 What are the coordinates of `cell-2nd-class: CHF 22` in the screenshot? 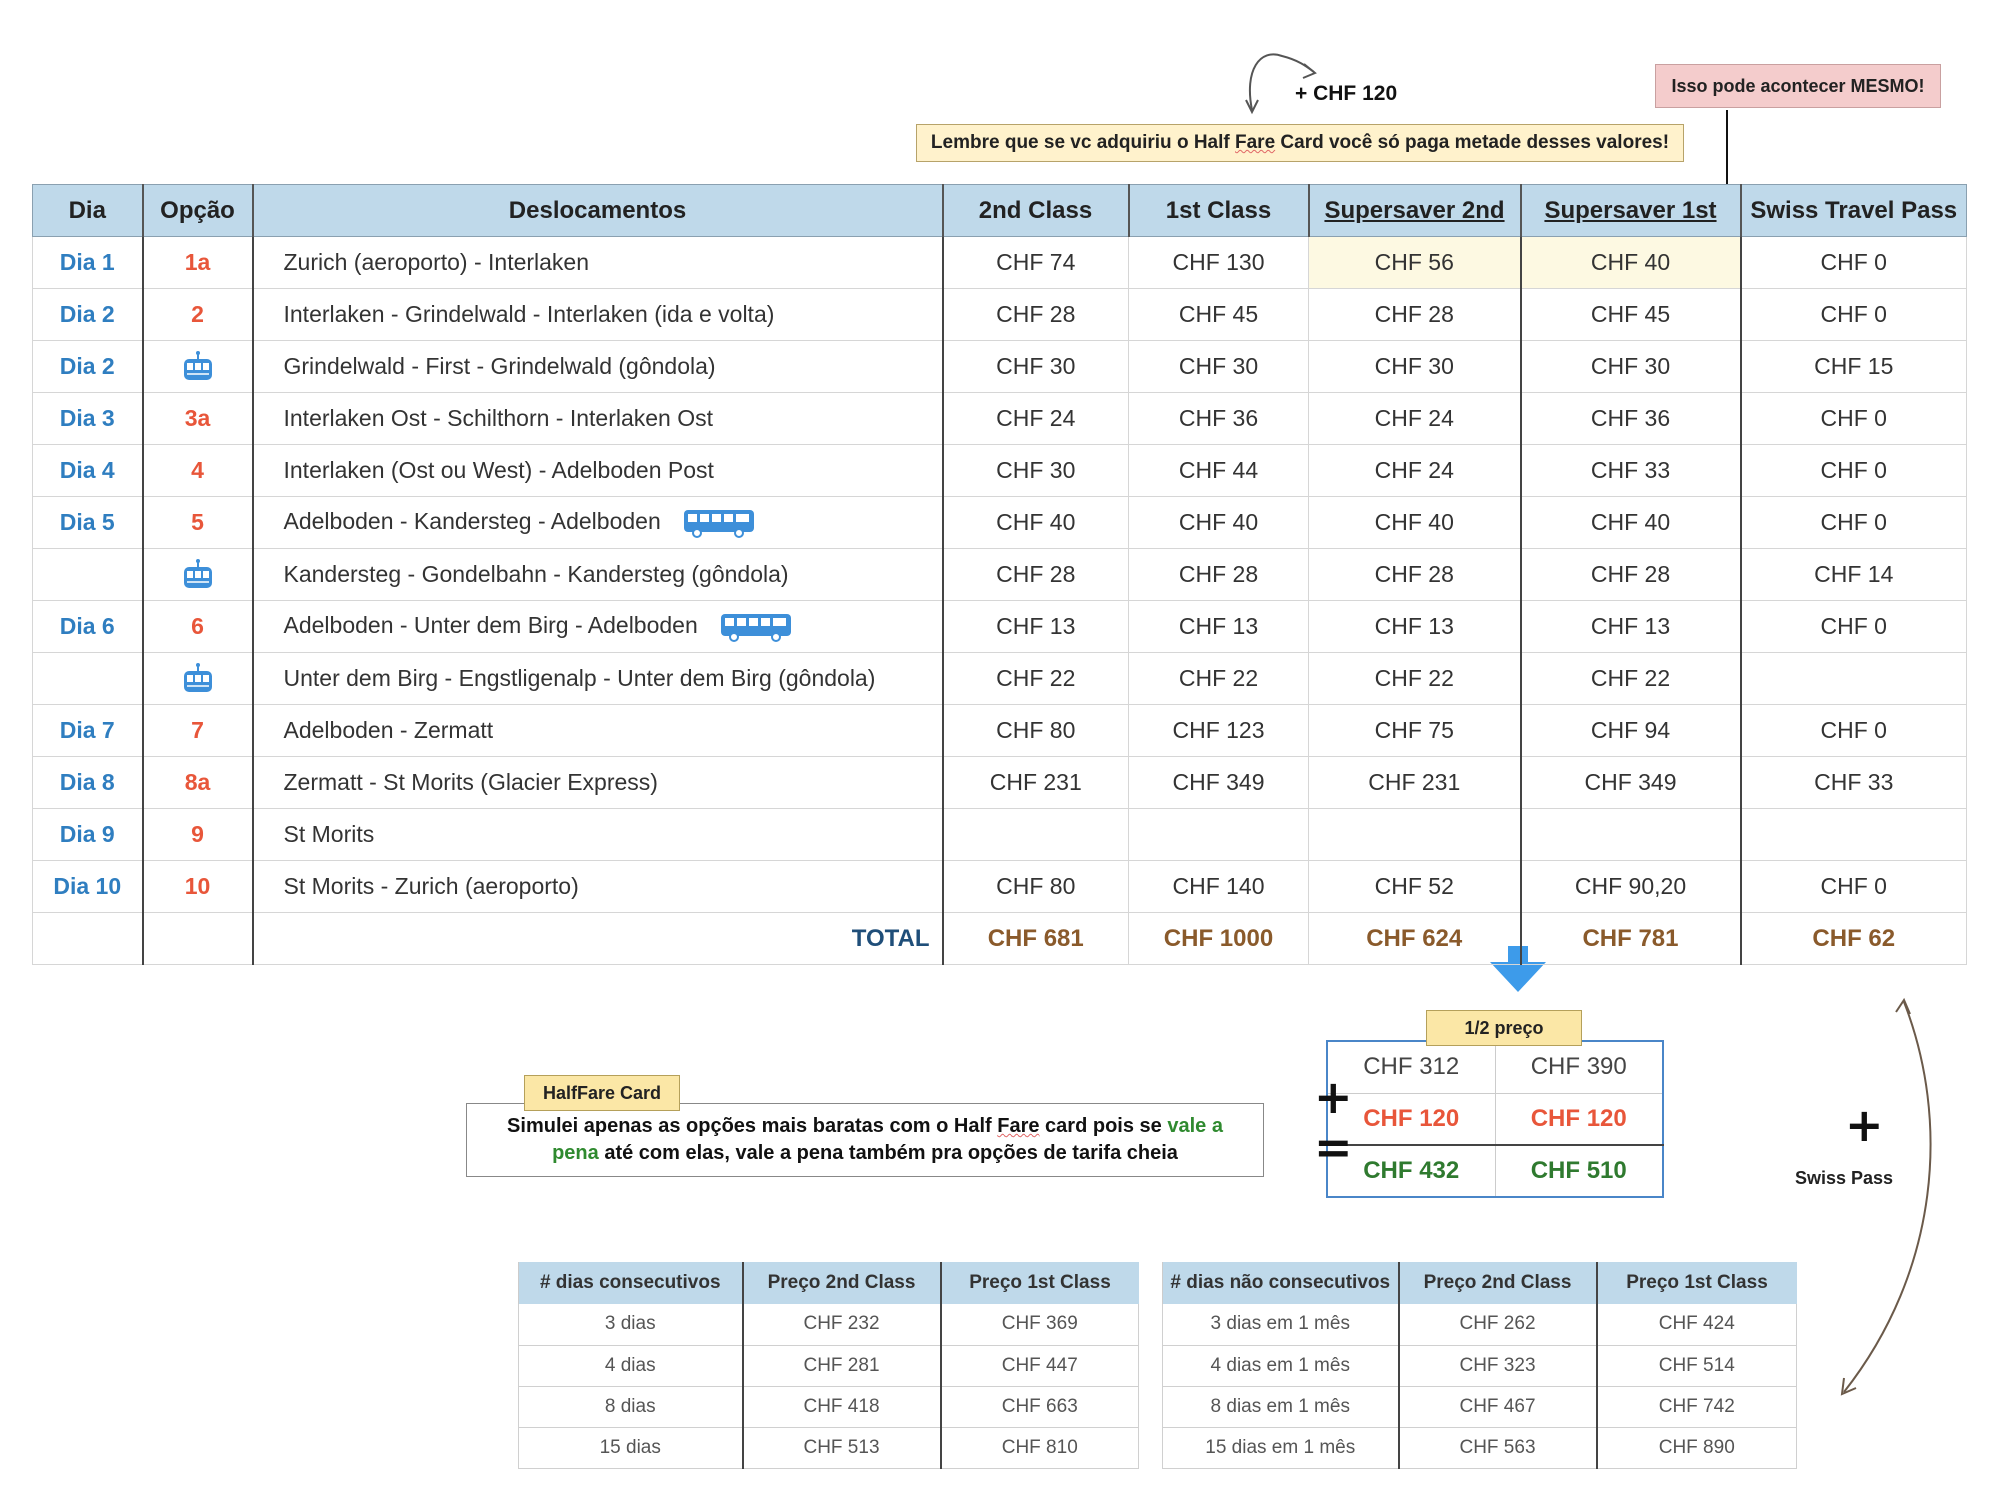 It's located at (1035, 678).